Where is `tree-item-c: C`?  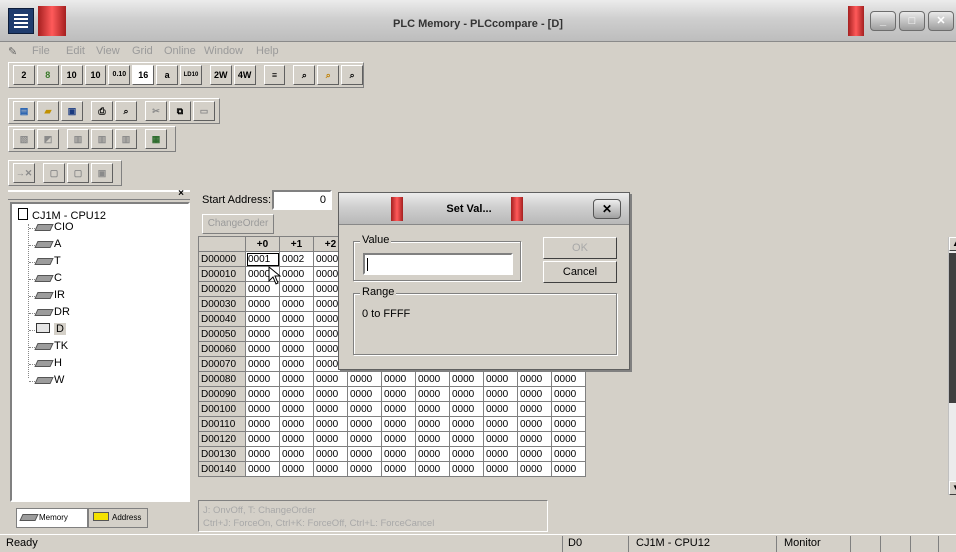 tree-item-c: C is located at coordinates (49, 279).